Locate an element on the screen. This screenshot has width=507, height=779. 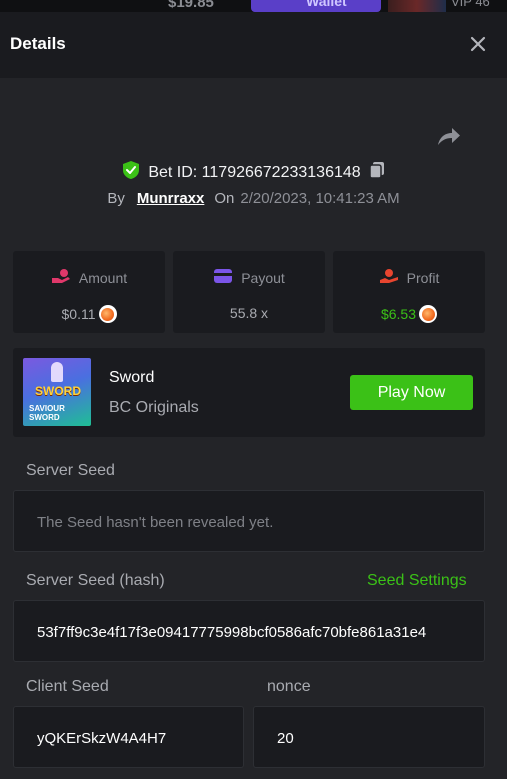
wallet-button: Wallet is located at coordinates (316, 6).